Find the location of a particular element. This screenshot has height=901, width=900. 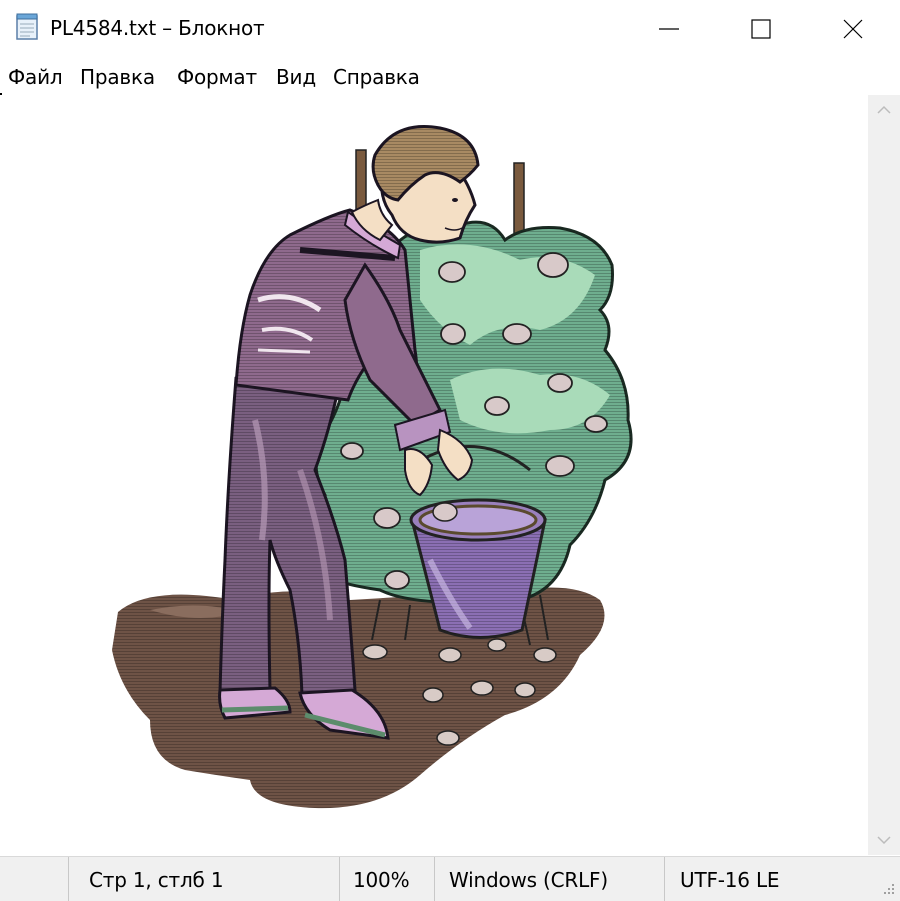

chevron-down-icon is located at coordinates (884, 840).